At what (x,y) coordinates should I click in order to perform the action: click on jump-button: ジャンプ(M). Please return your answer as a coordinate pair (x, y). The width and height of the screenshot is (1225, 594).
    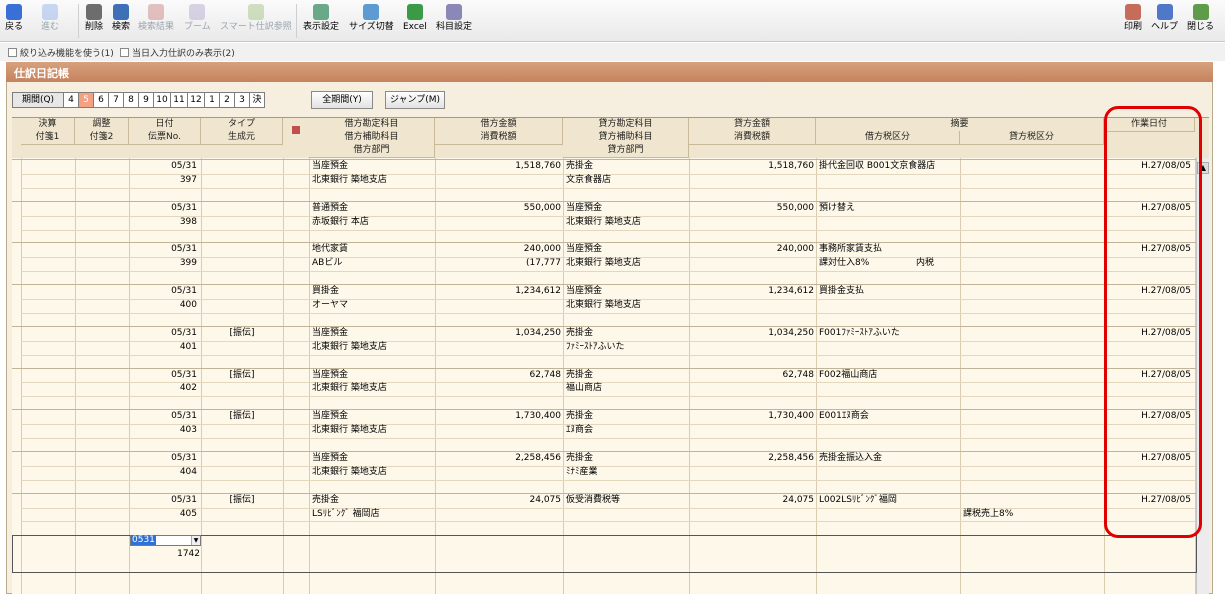
    Looking at the image, I should click on (415, 100).